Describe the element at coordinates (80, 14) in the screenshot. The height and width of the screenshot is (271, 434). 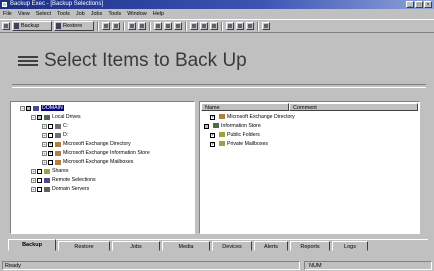
I see `menu-job: Job` at that location.